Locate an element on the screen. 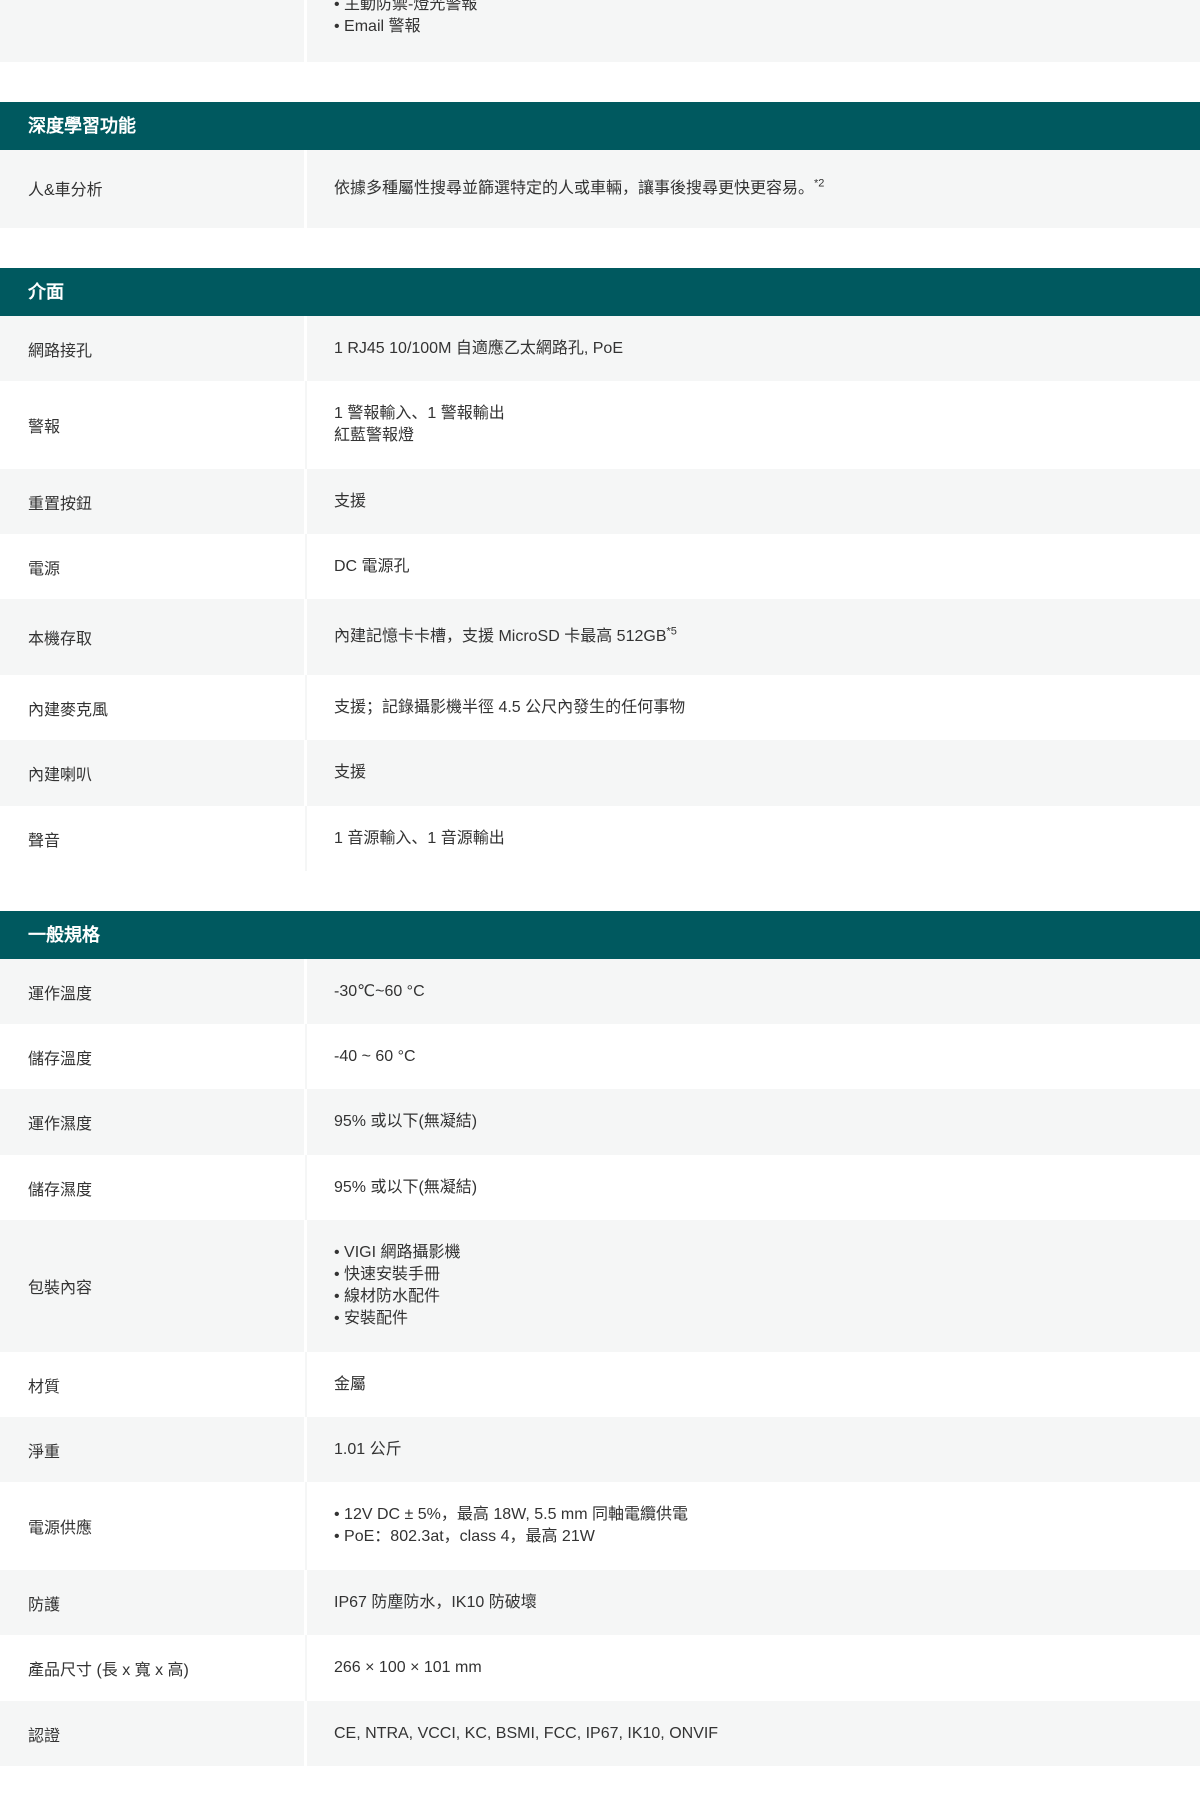 This screenshot has width=1200, height=1809. spec-row: 聲音 1 音源輸入、1 音源輸出 is located at coordinates (600, 838).